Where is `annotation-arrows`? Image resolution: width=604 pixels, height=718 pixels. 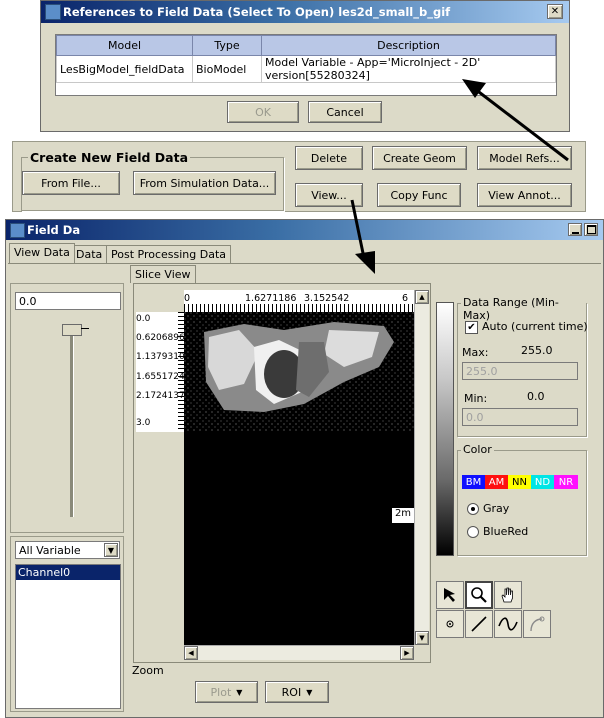 annotation-arrows is located at coordinates (459, 176).